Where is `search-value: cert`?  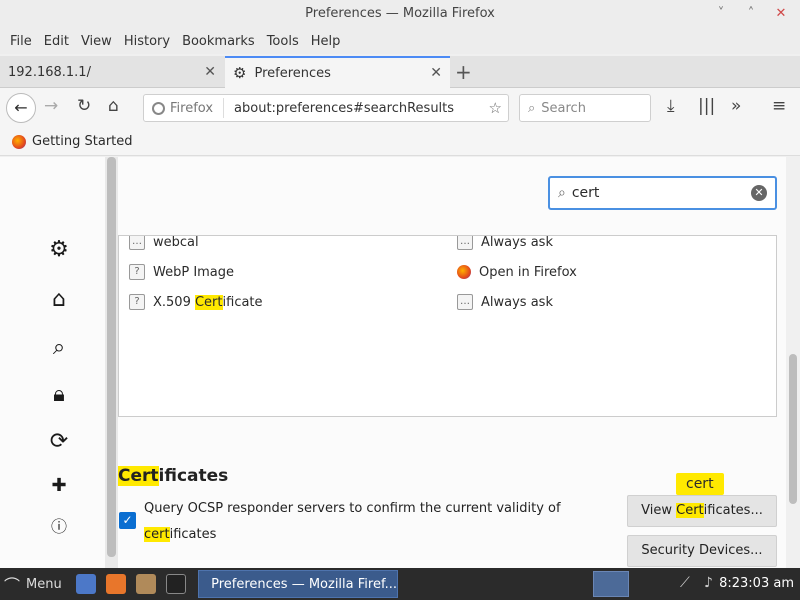 search-value: cert is located at coordinates (585, 193).